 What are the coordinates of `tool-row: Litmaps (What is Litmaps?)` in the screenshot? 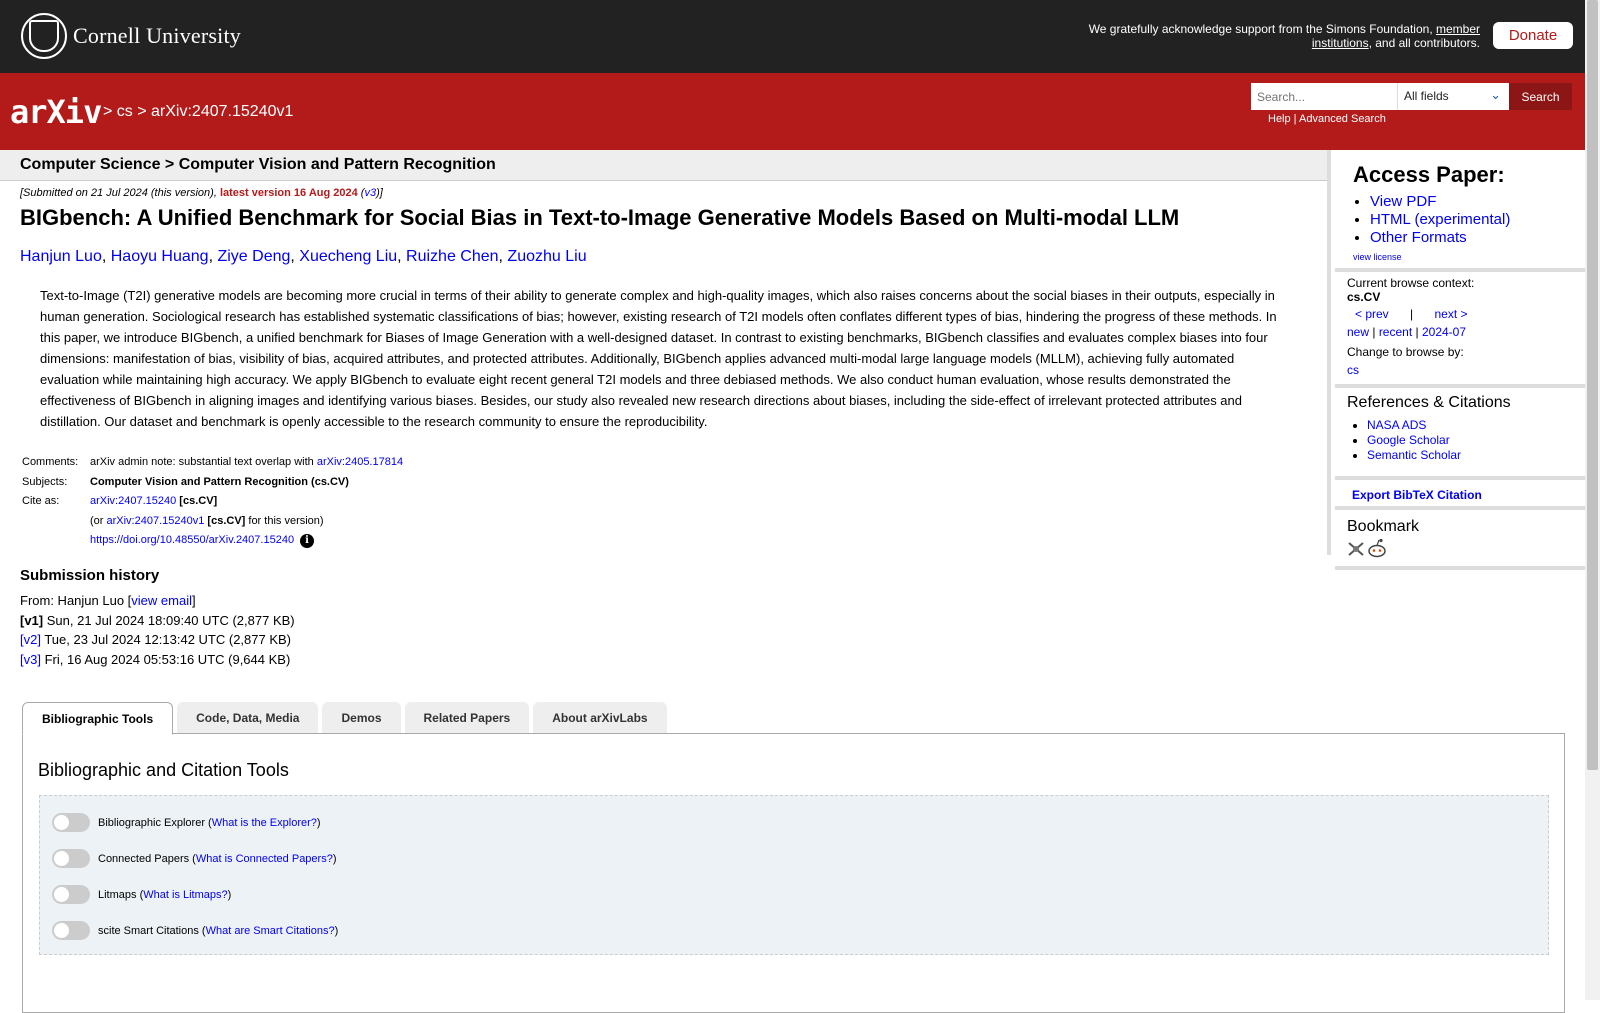 It's located at (141, 894).